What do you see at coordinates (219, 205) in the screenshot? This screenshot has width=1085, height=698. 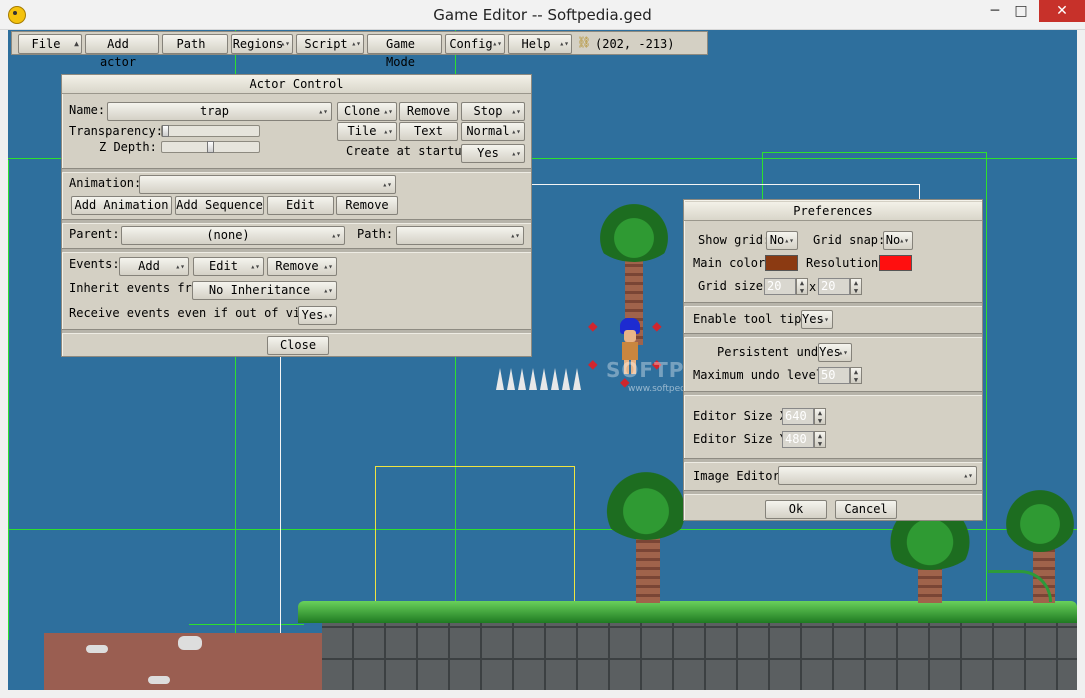 I see `add-sequence-button: Add Sequence` at bounding box center [219, 205].